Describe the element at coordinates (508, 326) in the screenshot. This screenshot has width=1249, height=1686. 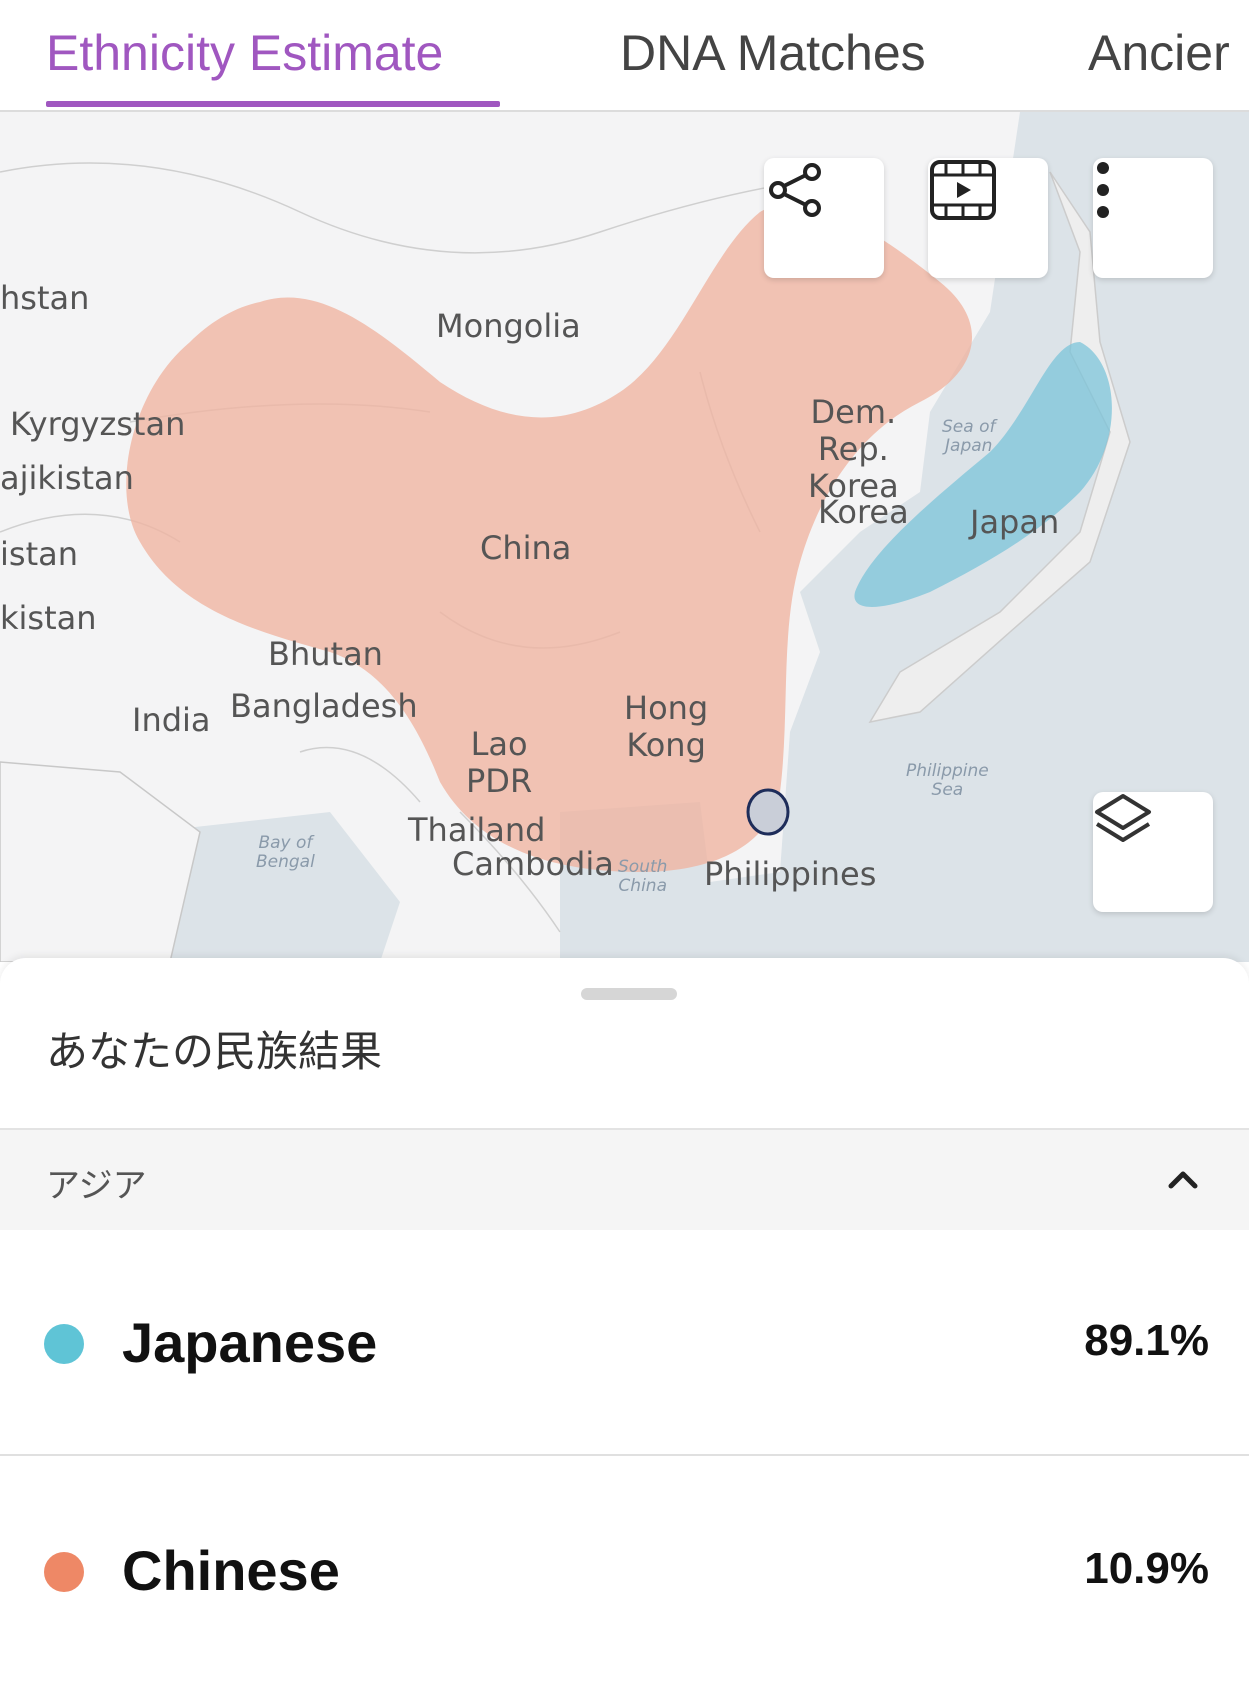
I see `label-mongolia: Mongolia` at that location.